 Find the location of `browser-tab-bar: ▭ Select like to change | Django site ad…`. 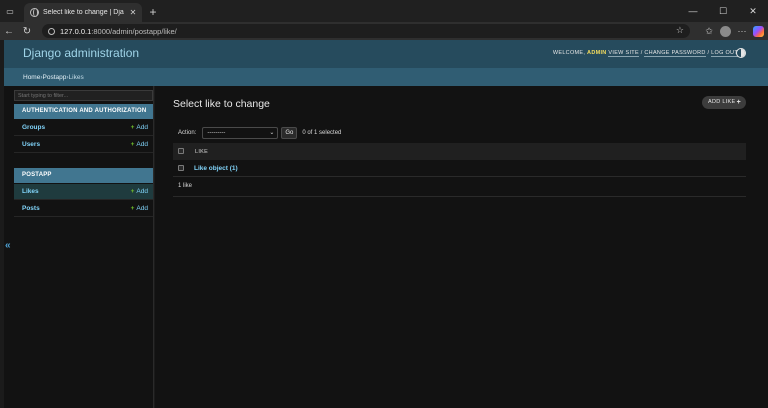

browser-tab-bar: ▭ Select like to change | Django site ad… is located at coordinates (384, 11).